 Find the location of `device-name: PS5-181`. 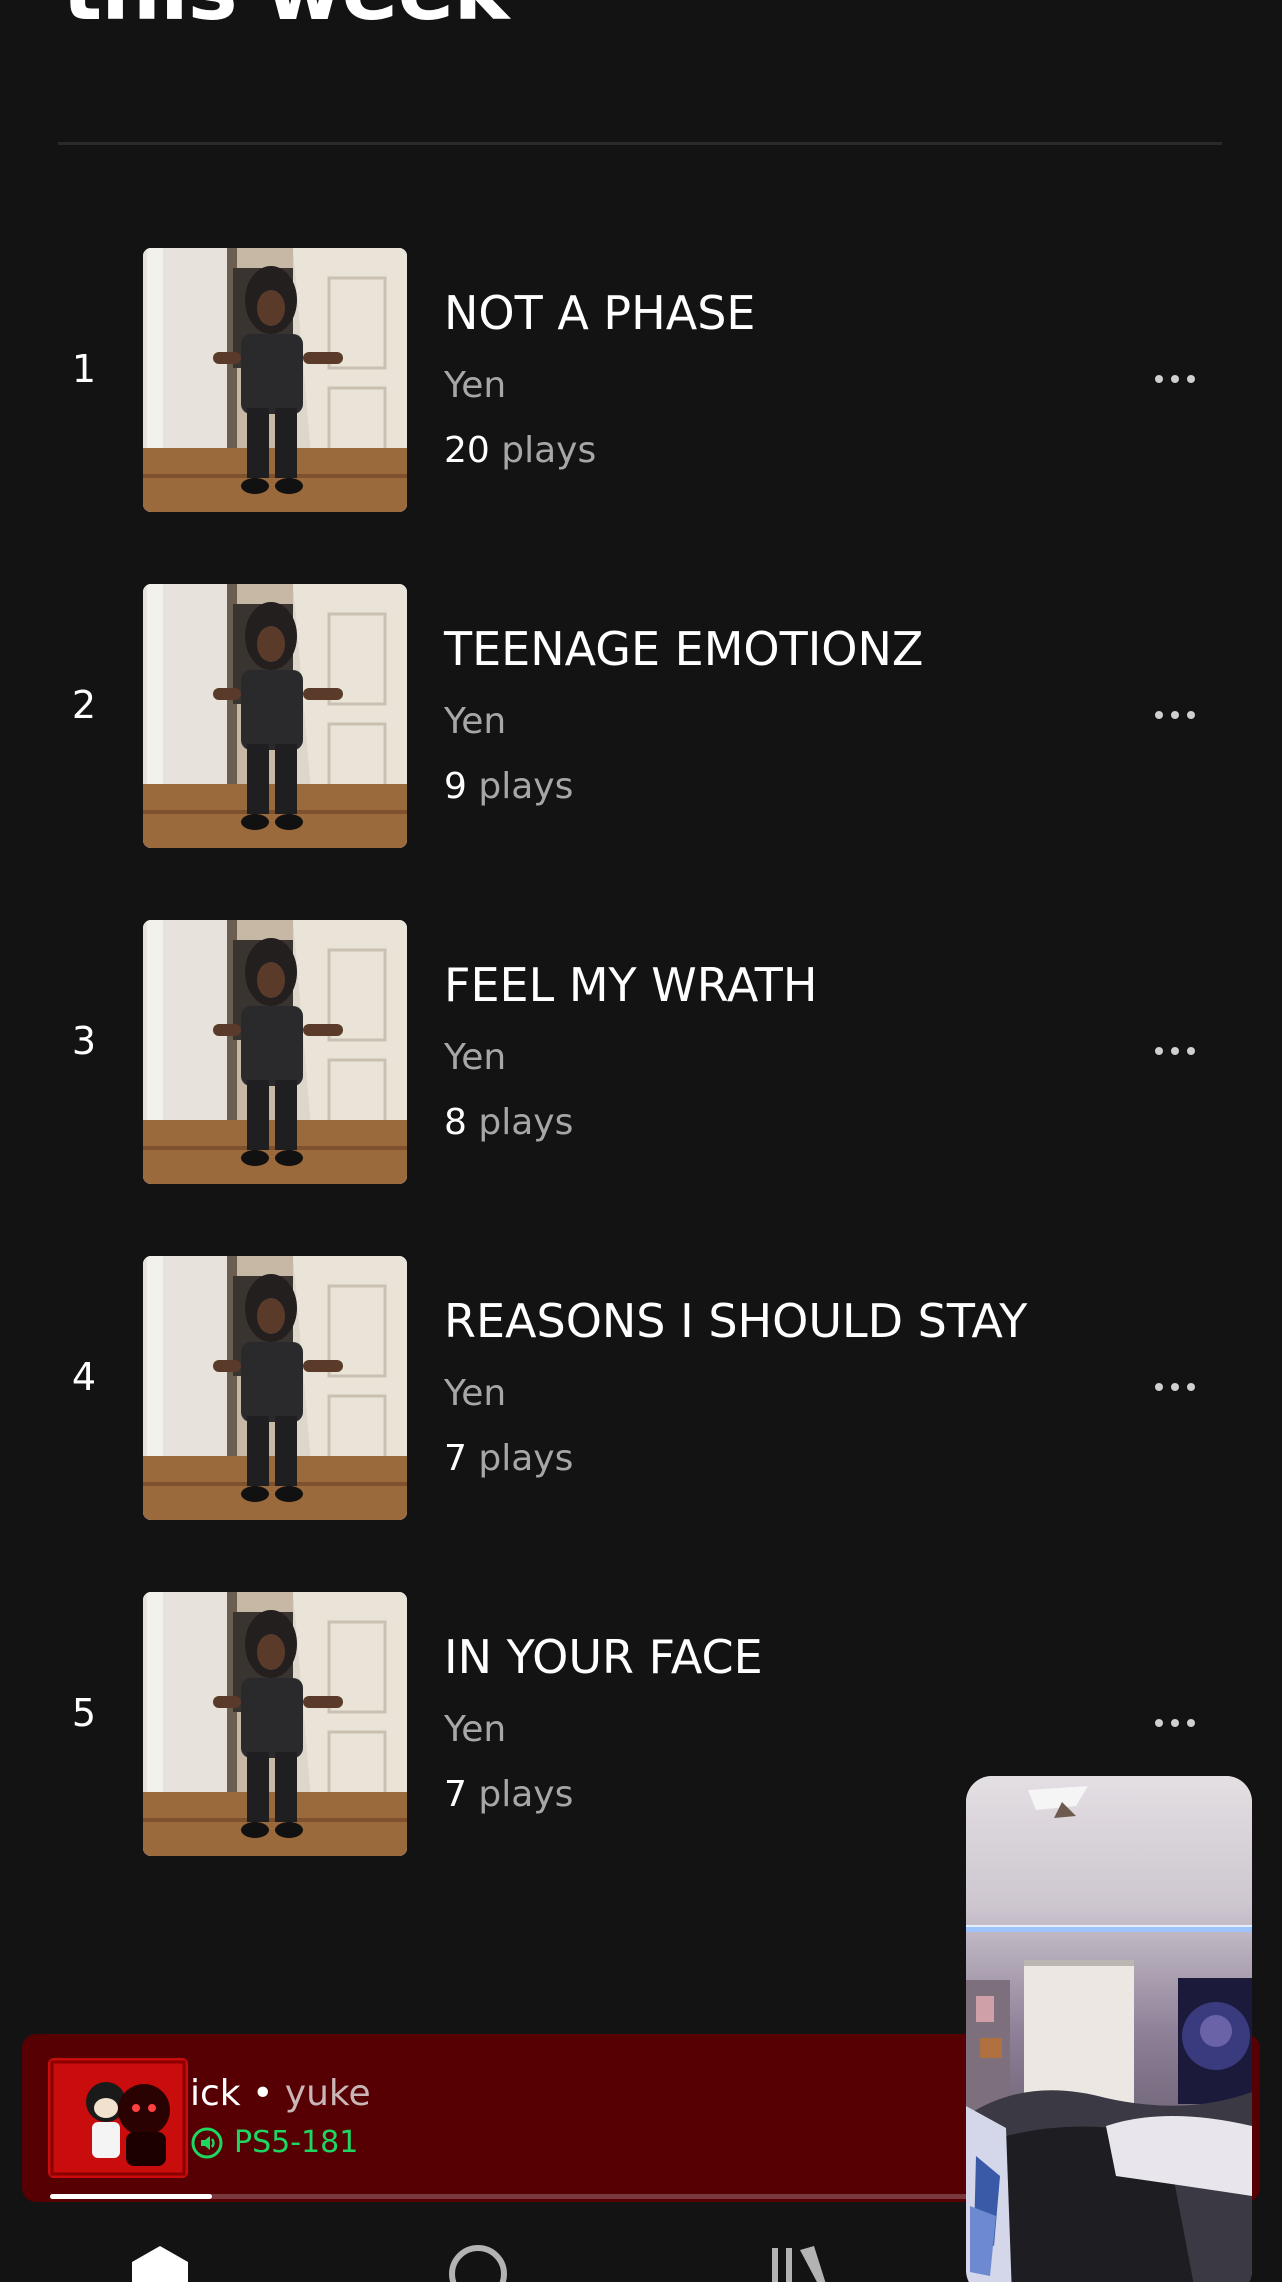

device-name: PS5-181 is located at coordinates (296, 2142).